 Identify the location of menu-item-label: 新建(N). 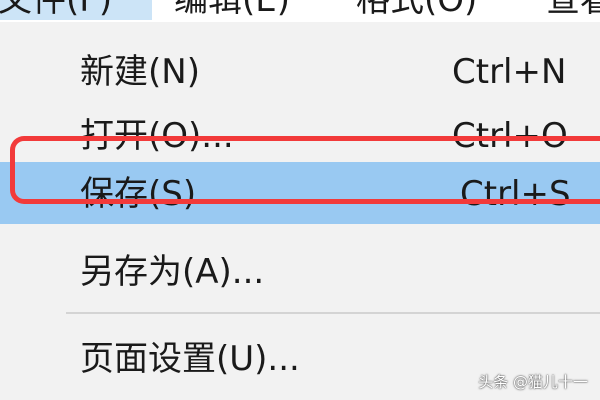
(140, 72).